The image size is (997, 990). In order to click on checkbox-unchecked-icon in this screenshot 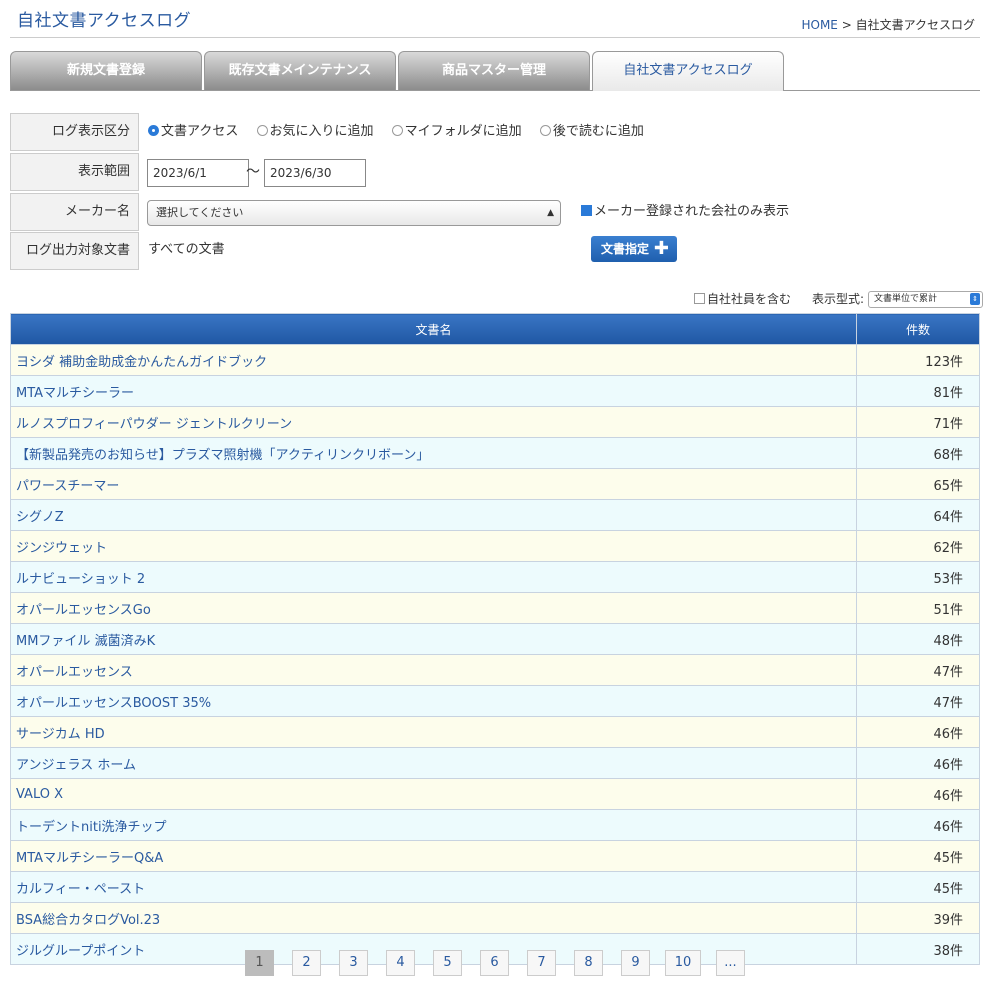, I will do `click(699, 298)`.